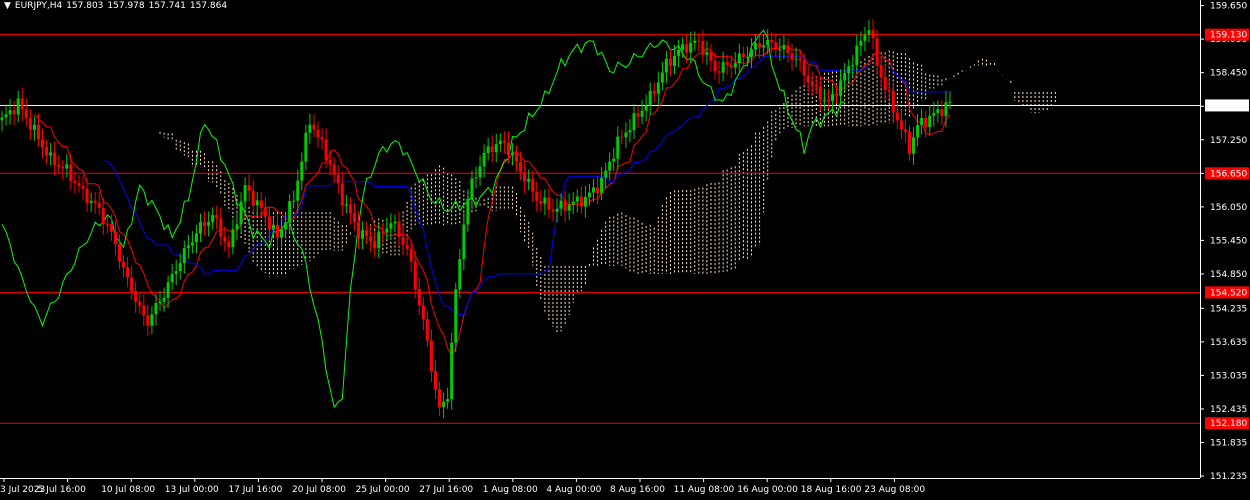 This screenshot has height=500, width=1250. What do you see at coordinates (1228, 208) in the screenshot?
I see `y-tick-label: 156.050` at bounding box center [1228, 208].